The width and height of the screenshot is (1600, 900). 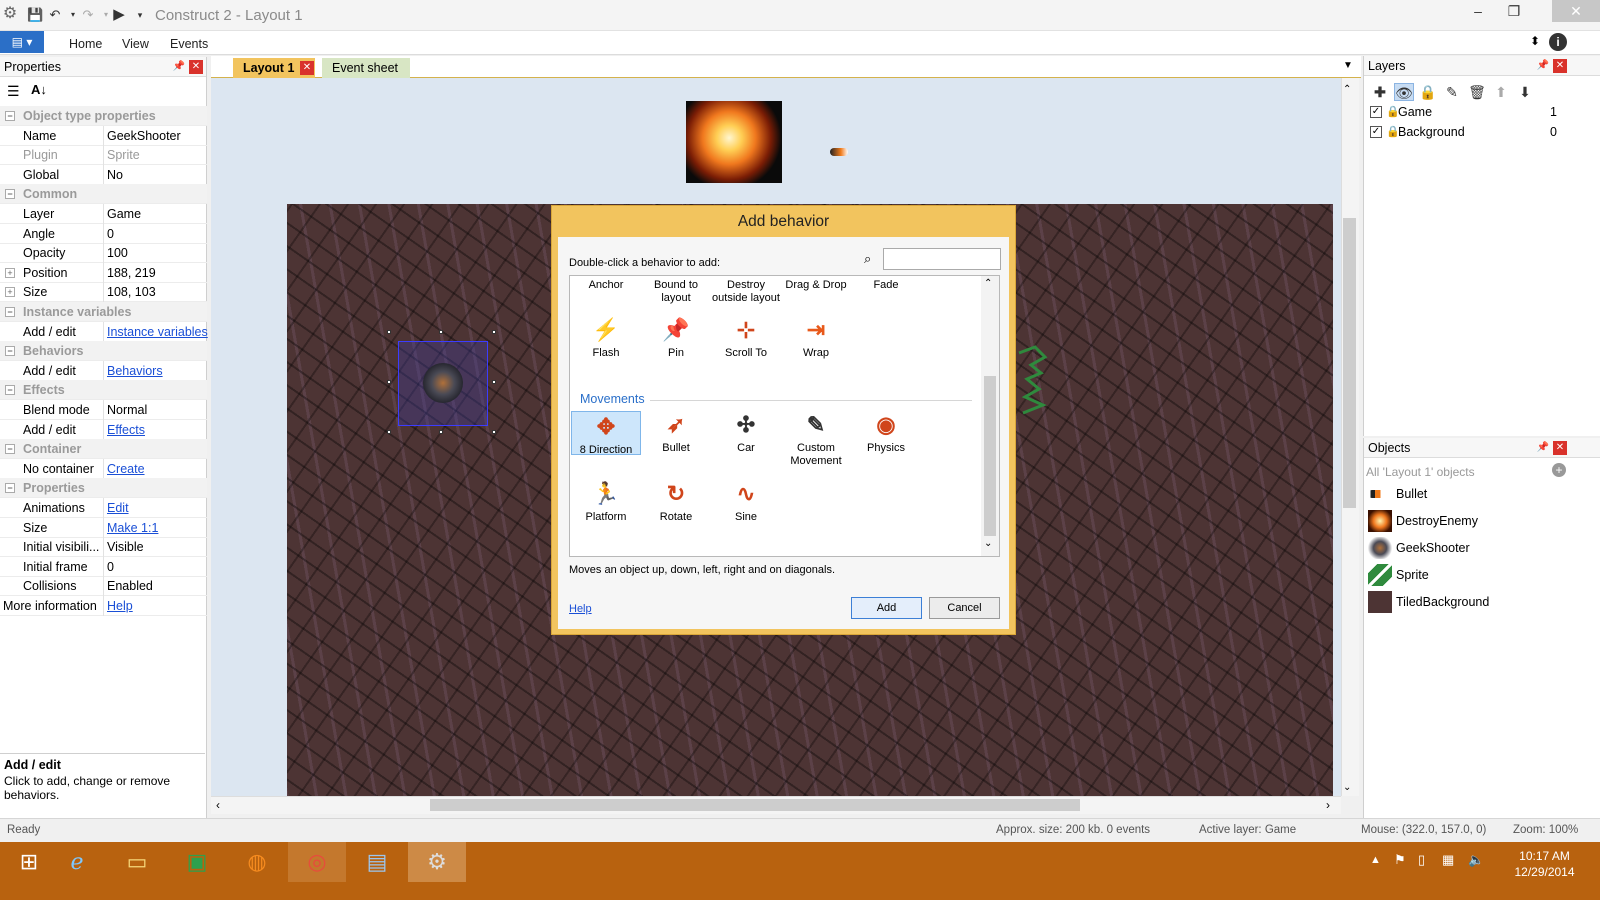 What do you see at coordinates (606, 338) in the screenshot?
I see `behavior-flash: ⚡ Flash` at bounding box center [606, 338].